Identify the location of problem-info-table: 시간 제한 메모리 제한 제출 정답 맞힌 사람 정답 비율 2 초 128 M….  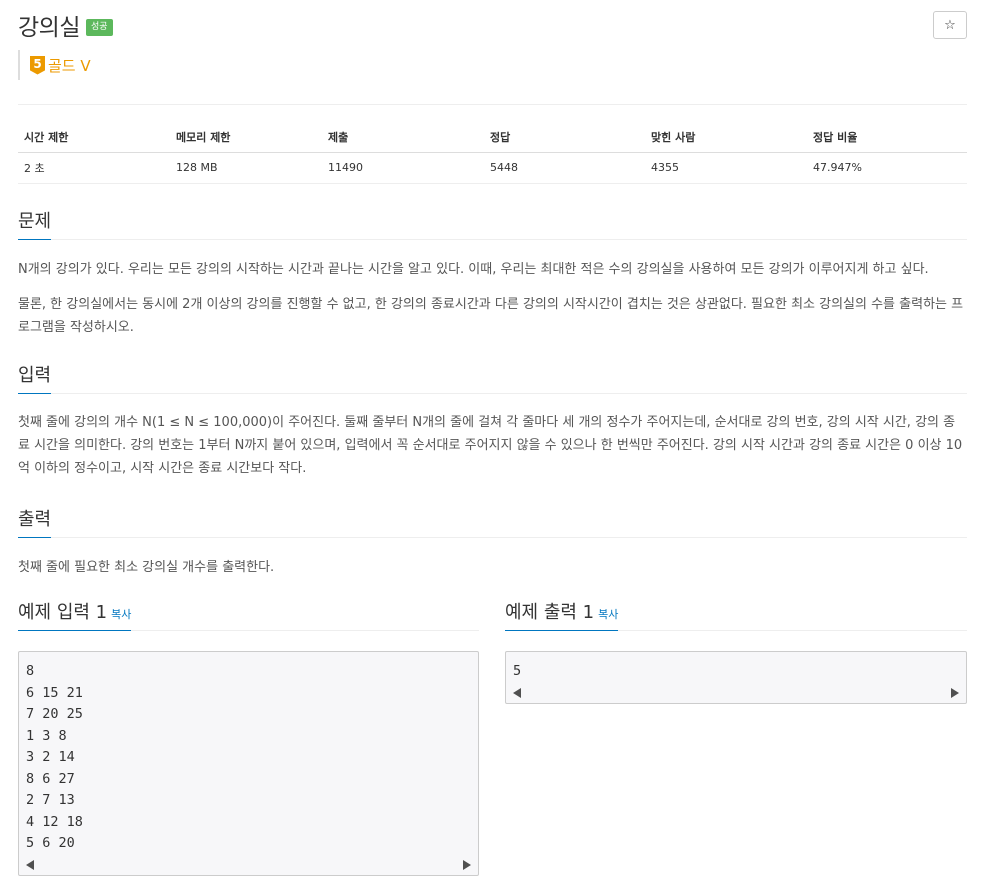
(492, 153).